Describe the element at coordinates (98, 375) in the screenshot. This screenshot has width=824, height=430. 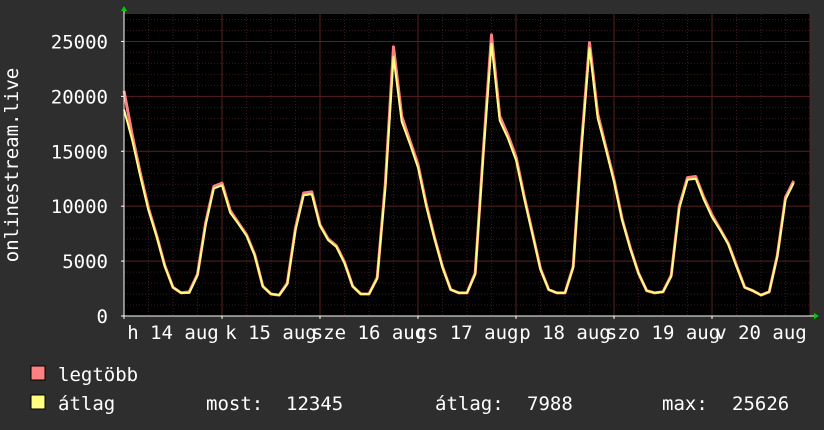
I see `legend-label-legtobb: legtöbb` at that location.